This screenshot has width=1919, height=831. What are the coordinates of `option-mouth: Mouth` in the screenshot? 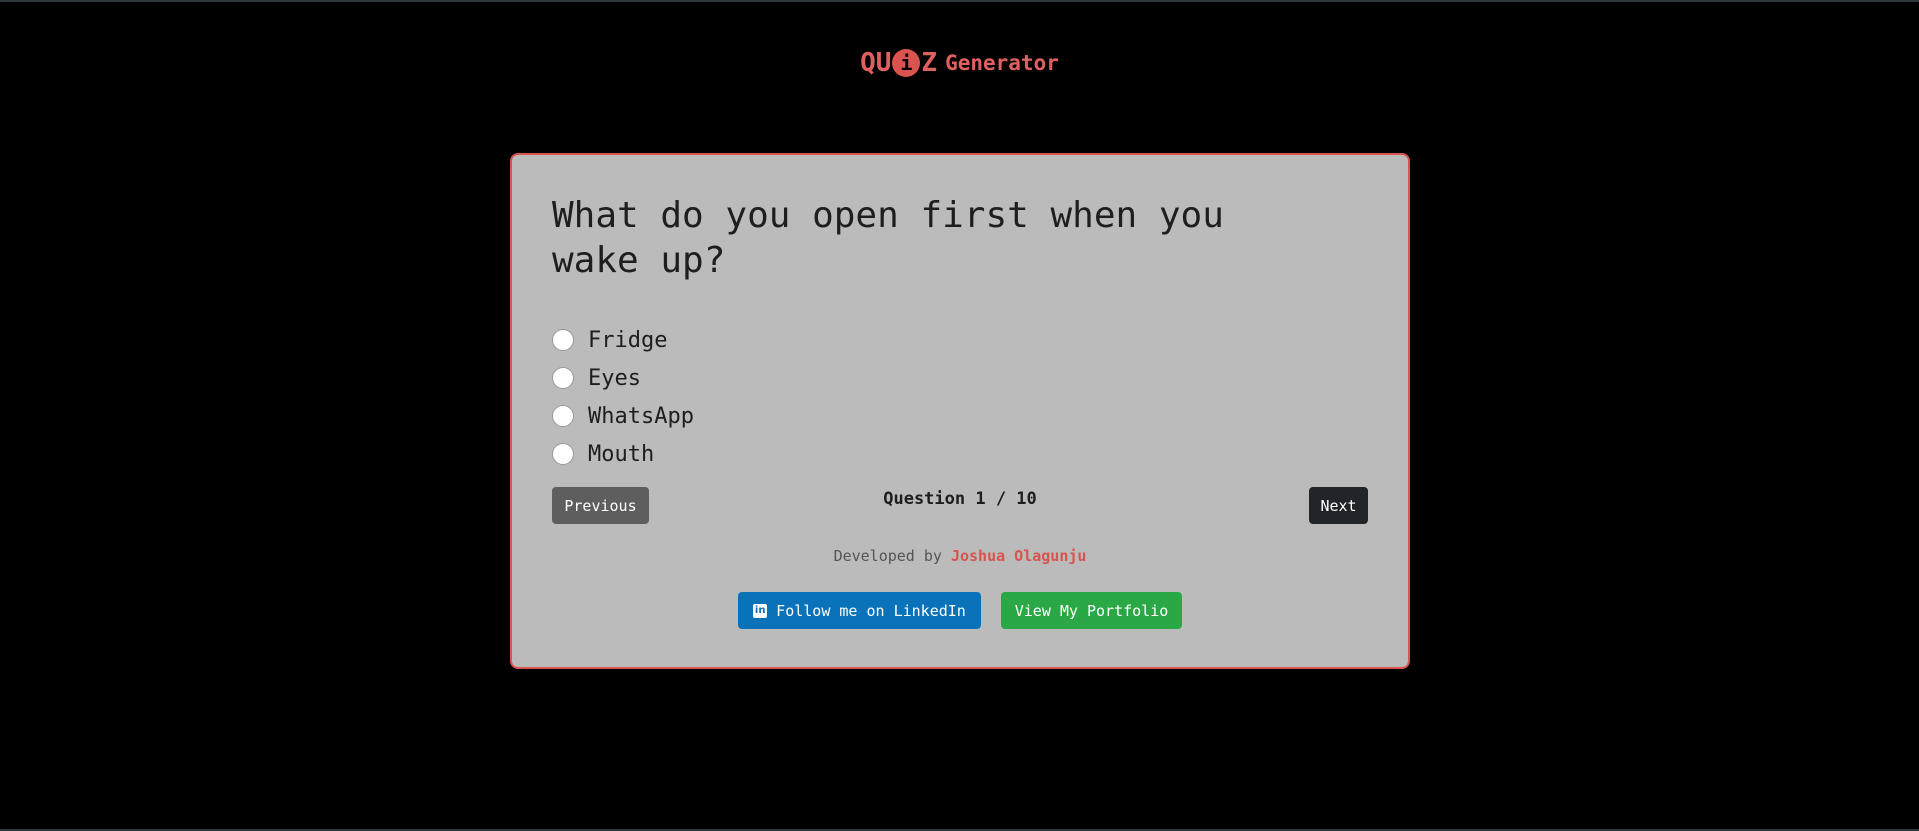 It's located at (623, 454).